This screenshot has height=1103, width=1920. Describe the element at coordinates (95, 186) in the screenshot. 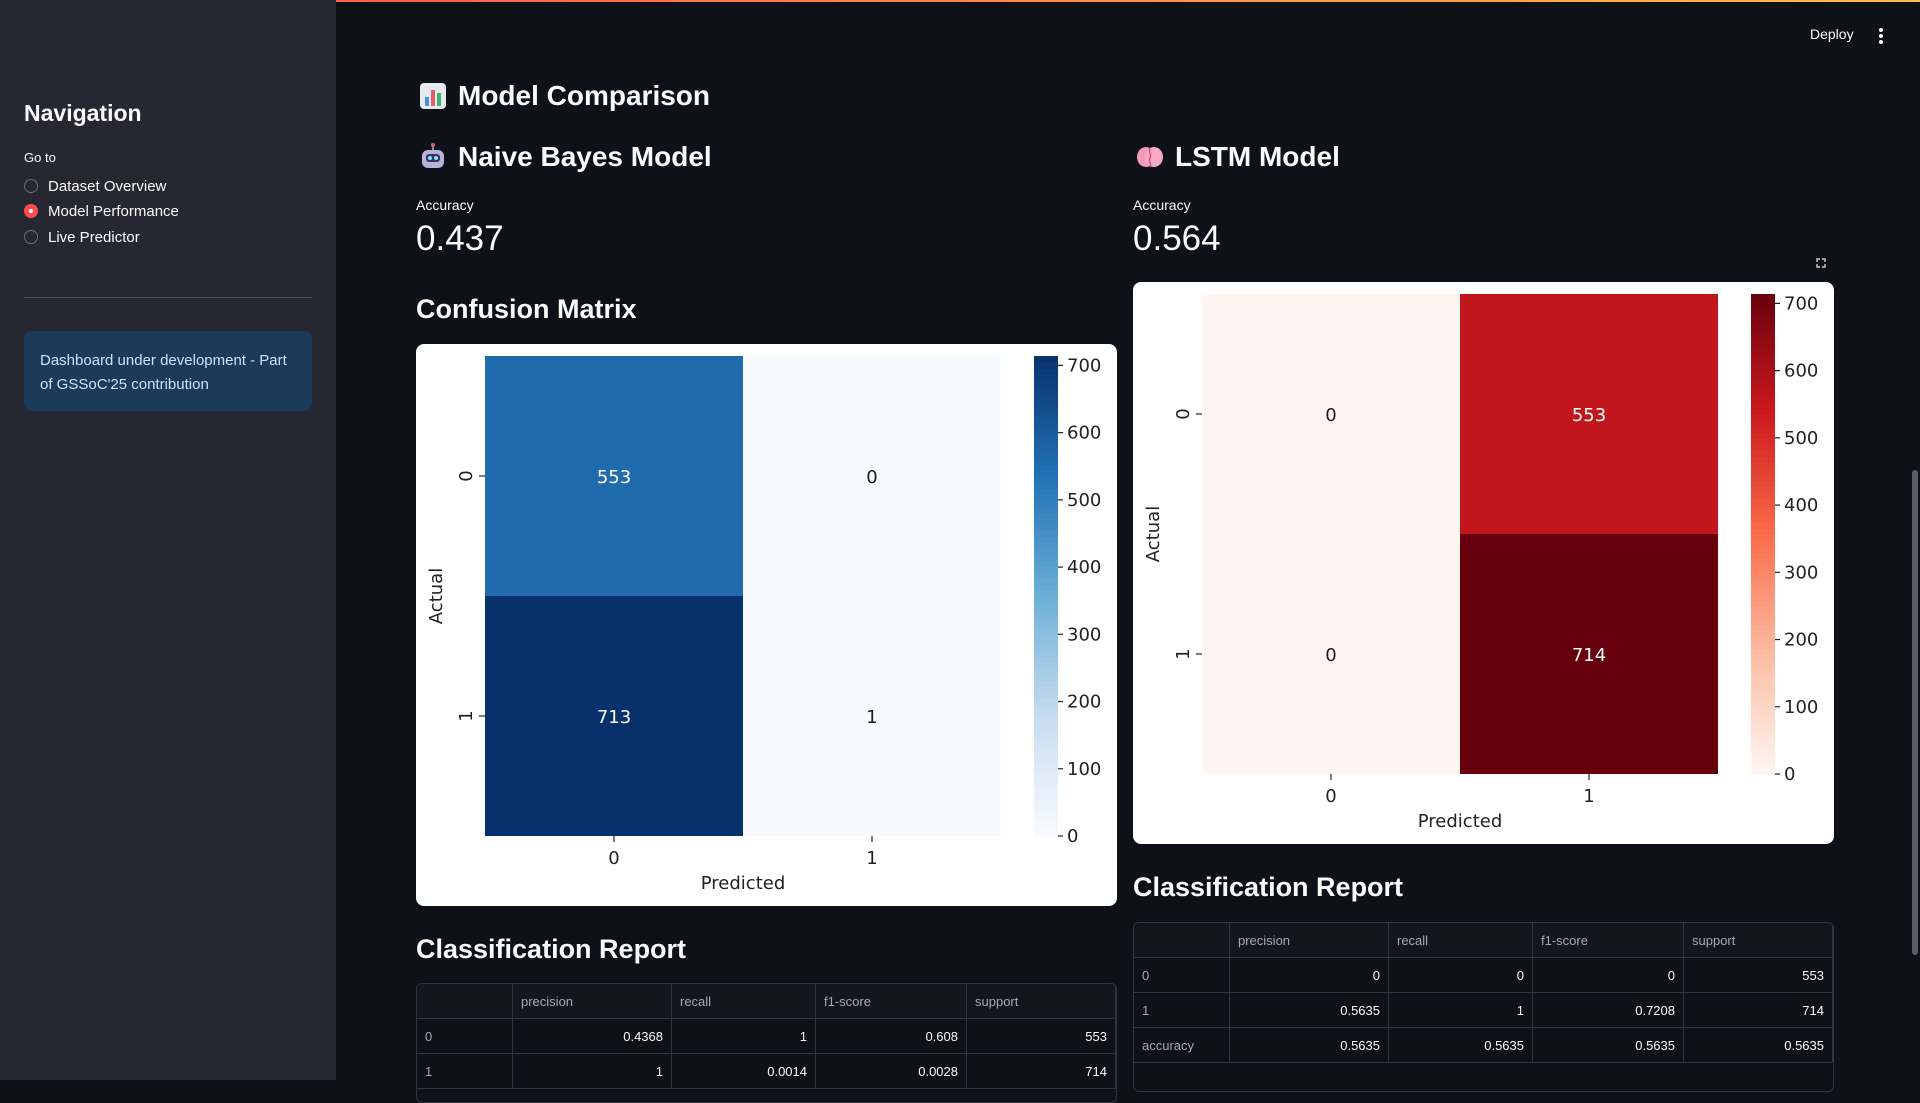

I see `radio-dataset-overview: Dataset Overview` at that location.